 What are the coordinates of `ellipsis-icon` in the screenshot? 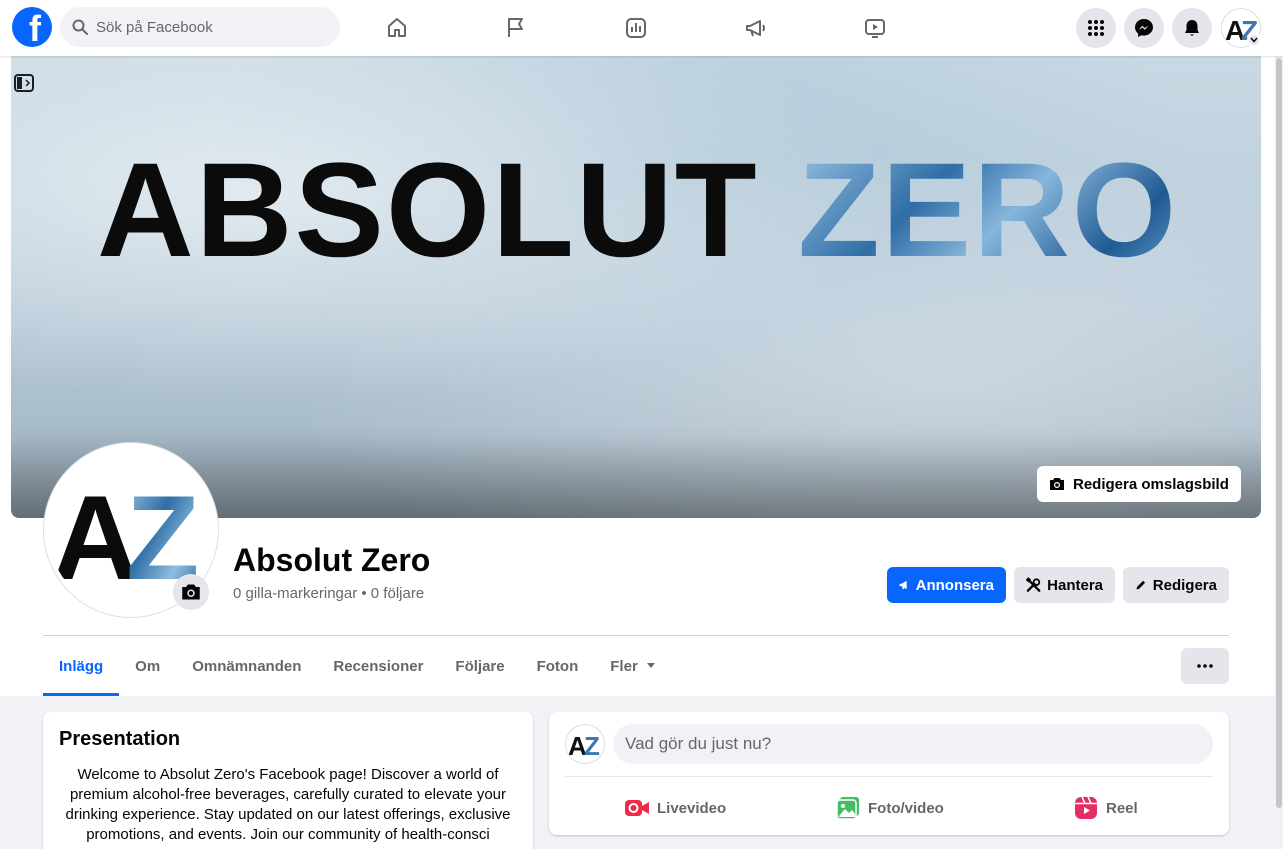 It's located at (1205, 666).